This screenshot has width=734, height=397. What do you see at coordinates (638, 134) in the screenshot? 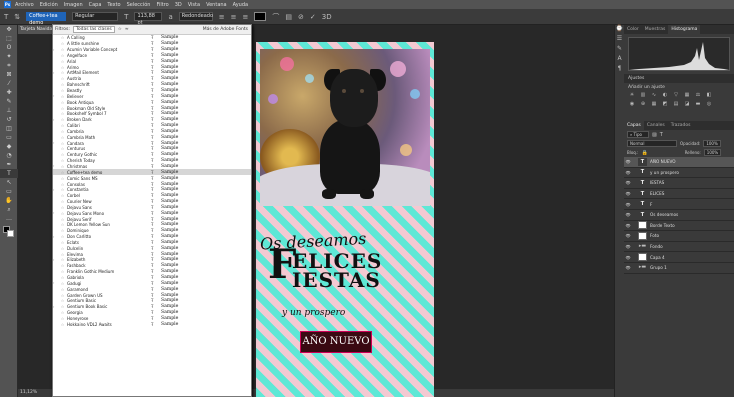
I see `layer-kind-filter: ⌕ Tipo` at bounding box center [638, 134].